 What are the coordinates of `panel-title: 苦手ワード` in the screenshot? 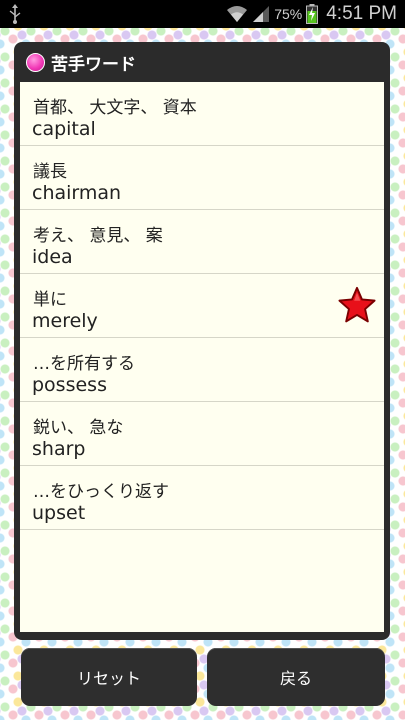 It's located at (93, 64).